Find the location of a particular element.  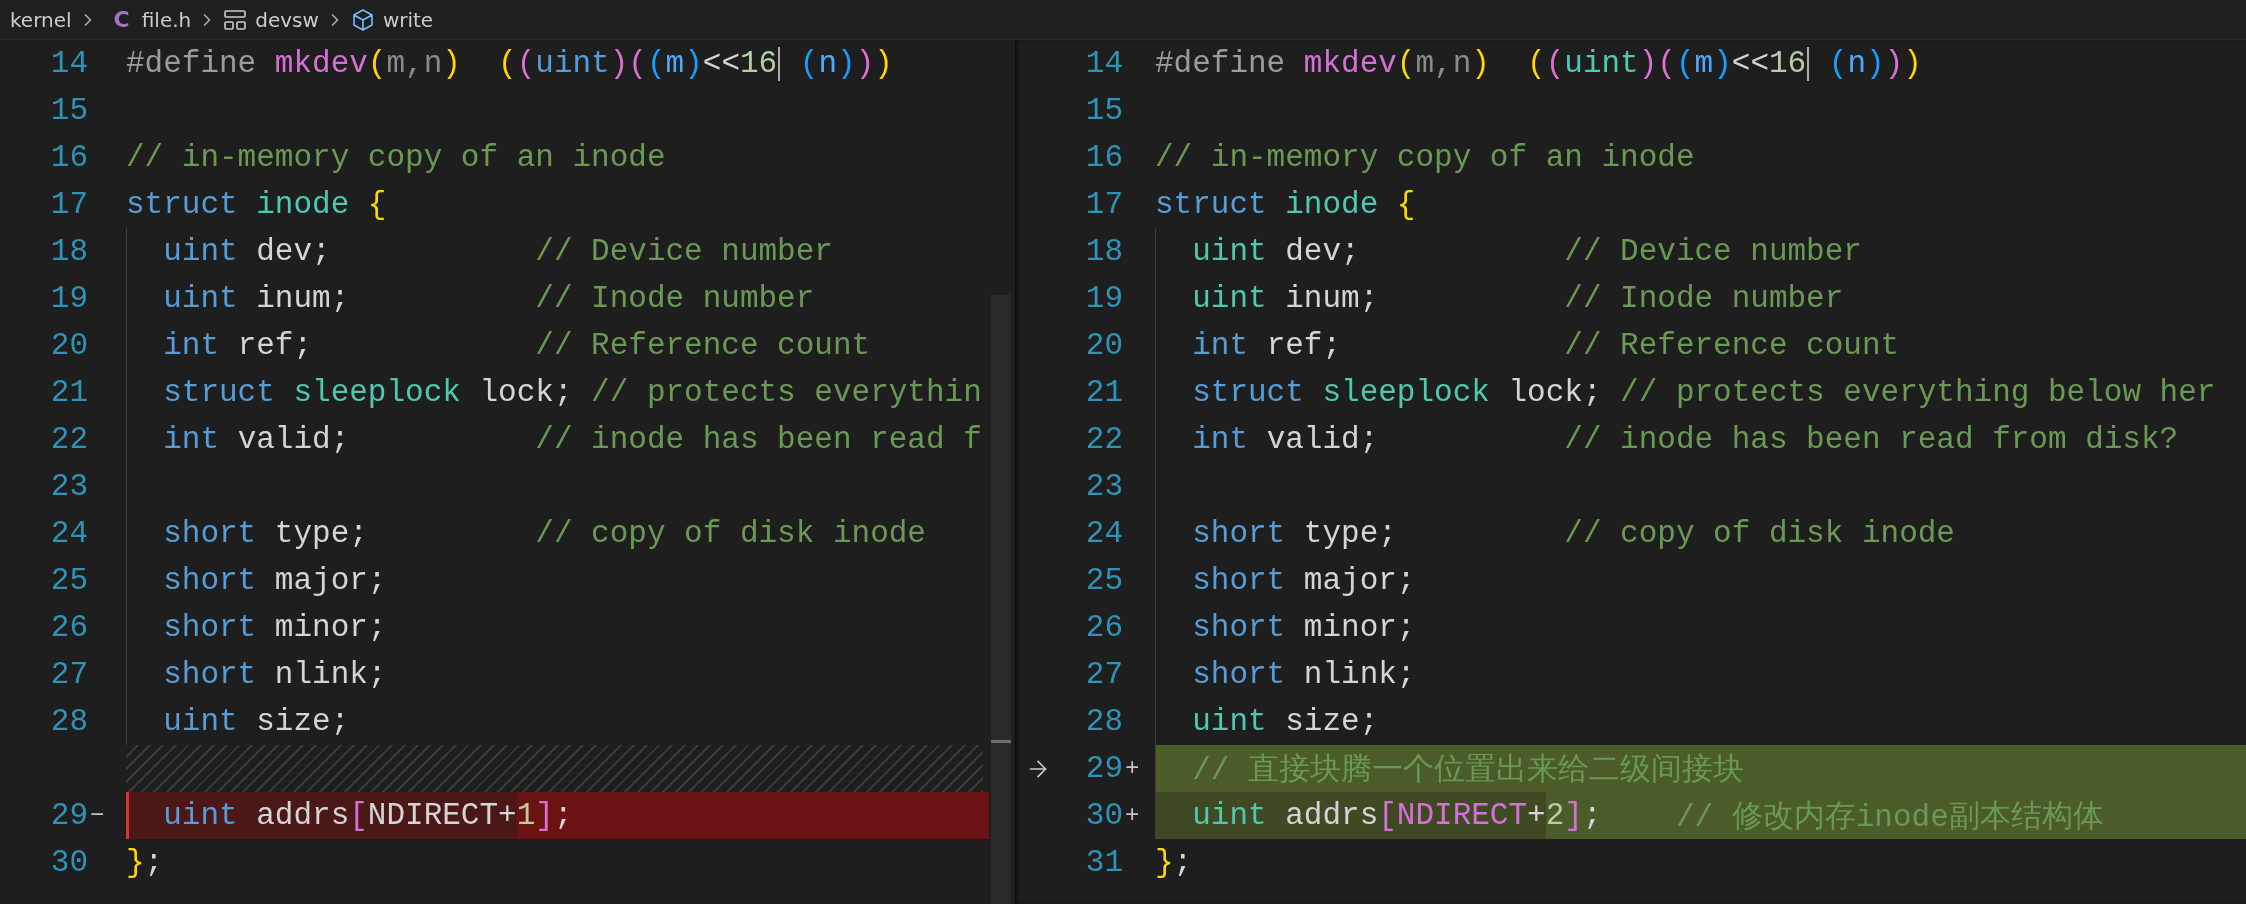

code-line: struct sleeplock lock; // protects everythin is located at coordinates (557, 392).